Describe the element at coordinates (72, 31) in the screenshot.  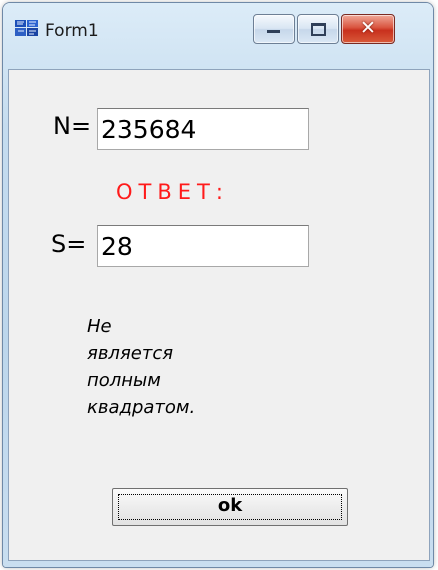
I see `window-title: Form1` at that location.